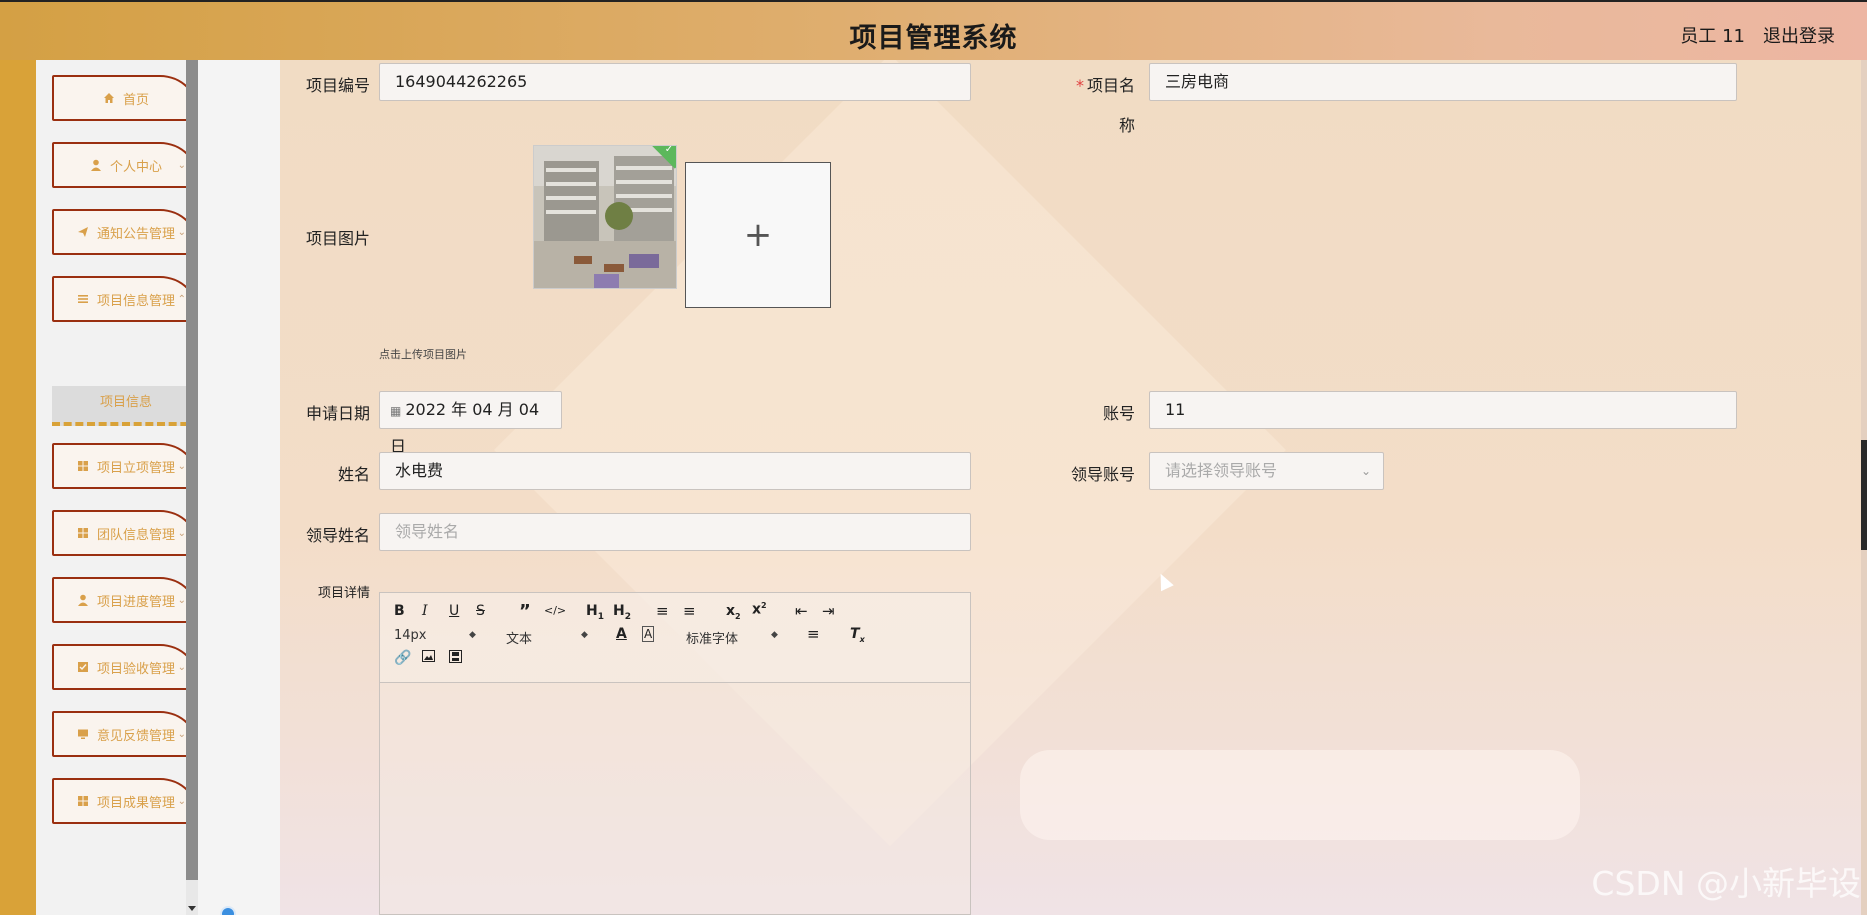 The image size is (1867, 915). What do you see at coordinates (126, 667) in the screenshot?
I see `sidebar-item-acceptance: 项目验收管理 ⌄` at bounding box center [126, 667].